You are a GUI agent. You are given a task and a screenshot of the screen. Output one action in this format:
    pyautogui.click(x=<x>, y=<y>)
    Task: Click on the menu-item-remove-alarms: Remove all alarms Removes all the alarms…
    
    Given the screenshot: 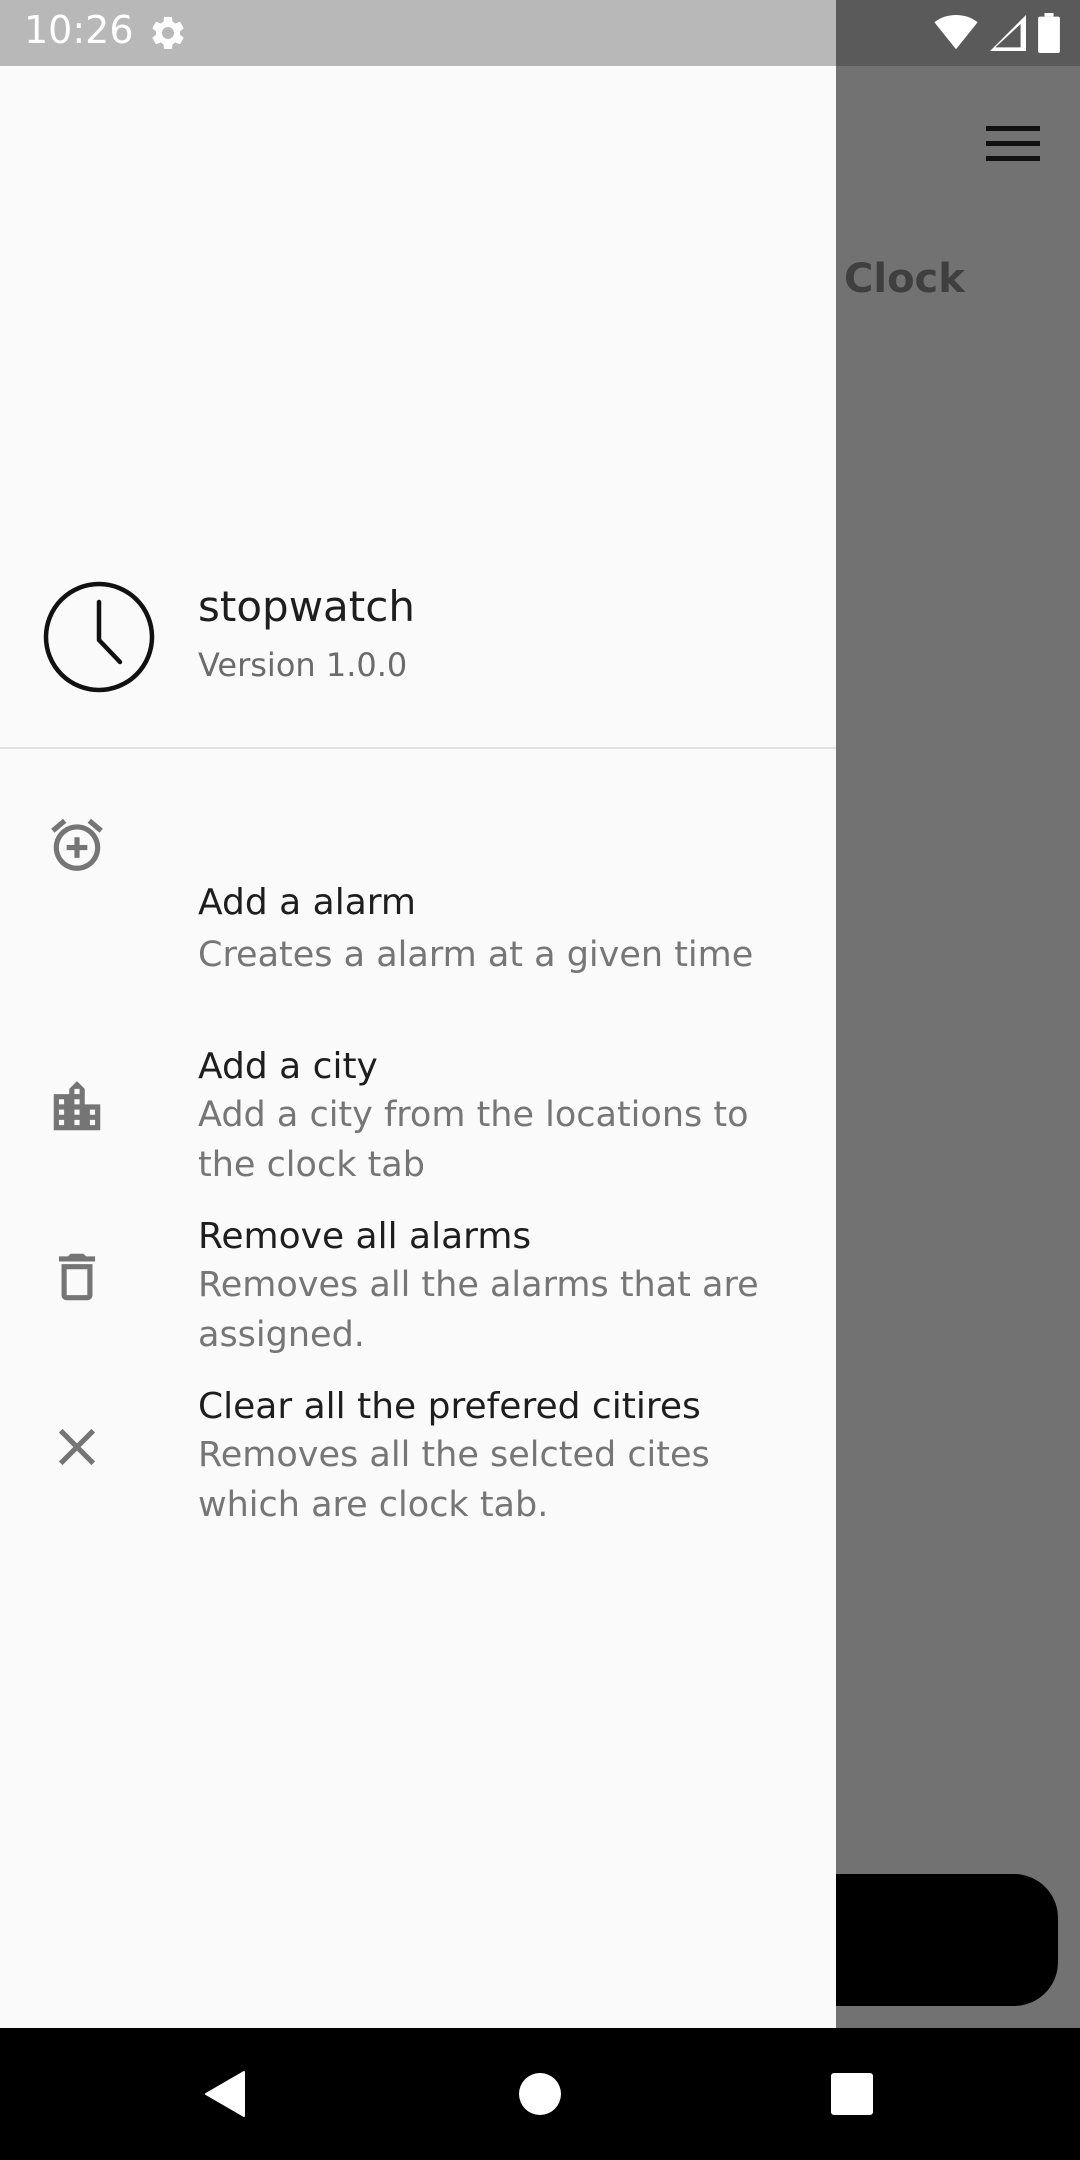 What is the action you would take?
    pyautogui.click(x=418, y=1250)
    